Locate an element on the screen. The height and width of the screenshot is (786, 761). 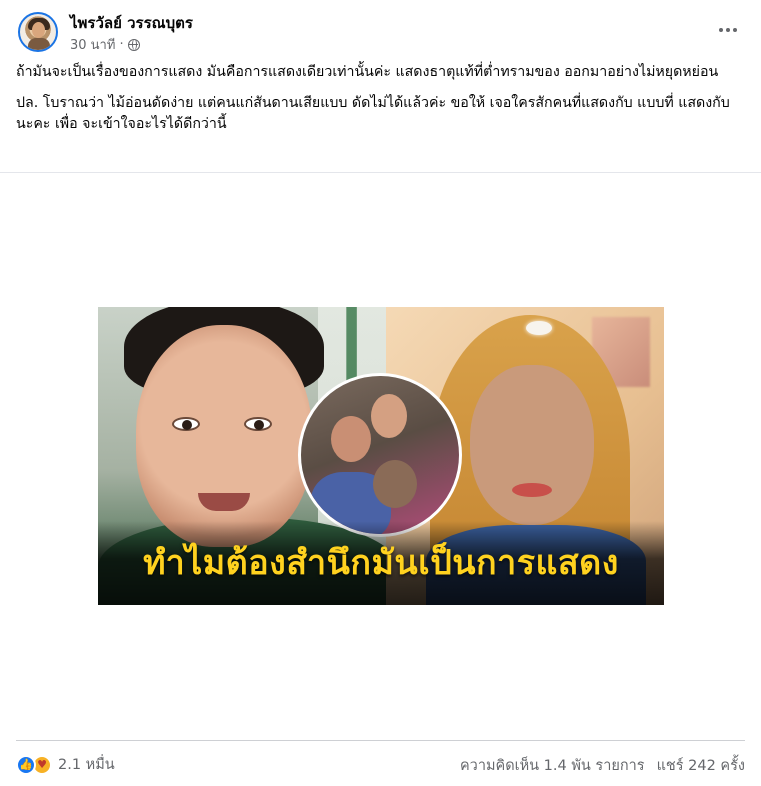
right-eye is located at coordinates (258, 424).